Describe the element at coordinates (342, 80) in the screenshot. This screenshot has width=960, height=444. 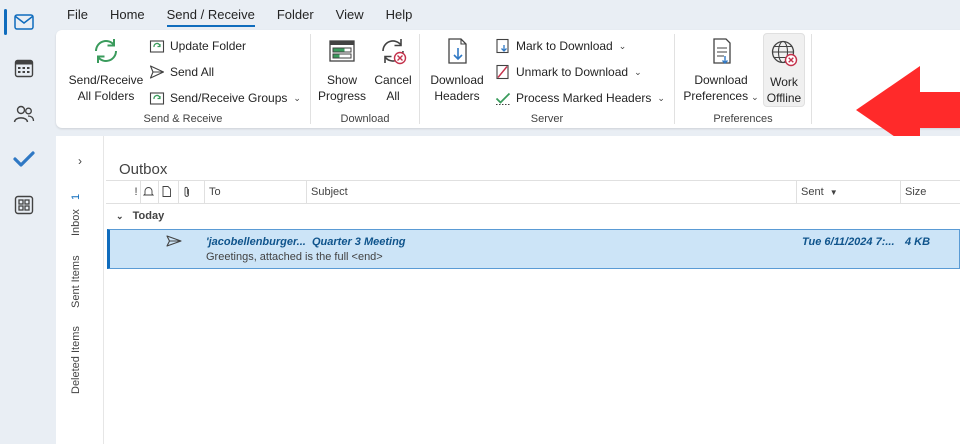
I see `show-progress-label-1: Show` at that location.